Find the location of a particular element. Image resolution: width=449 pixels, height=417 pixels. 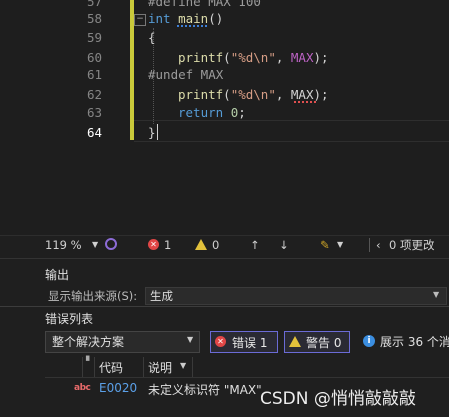

spelling-error-icon: abc is located at coordinates (82, 388).